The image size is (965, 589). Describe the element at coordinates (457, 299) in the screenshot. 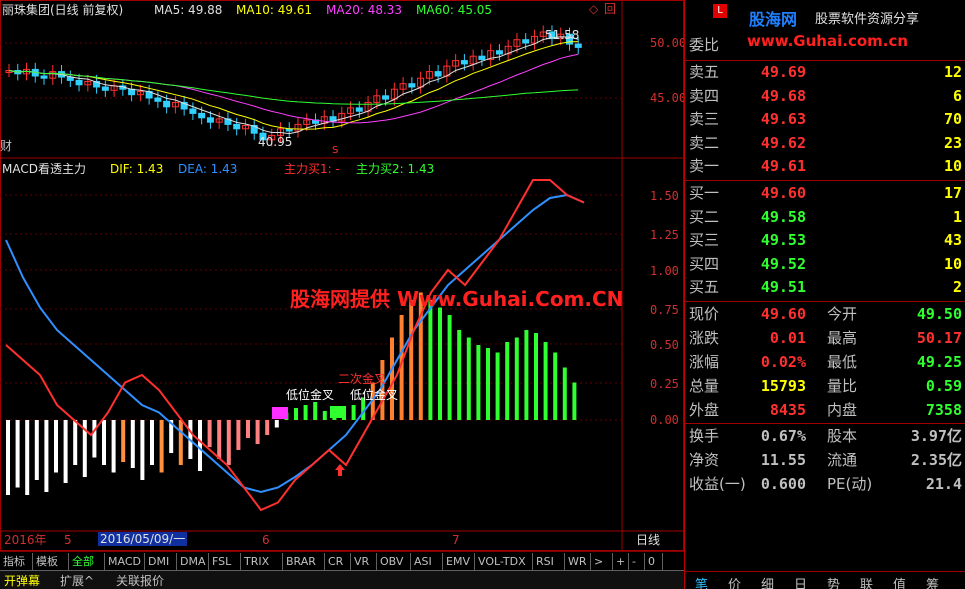

I see `watermark-center: 股海网提供 Www.Guhai.Com.CN` at that location.